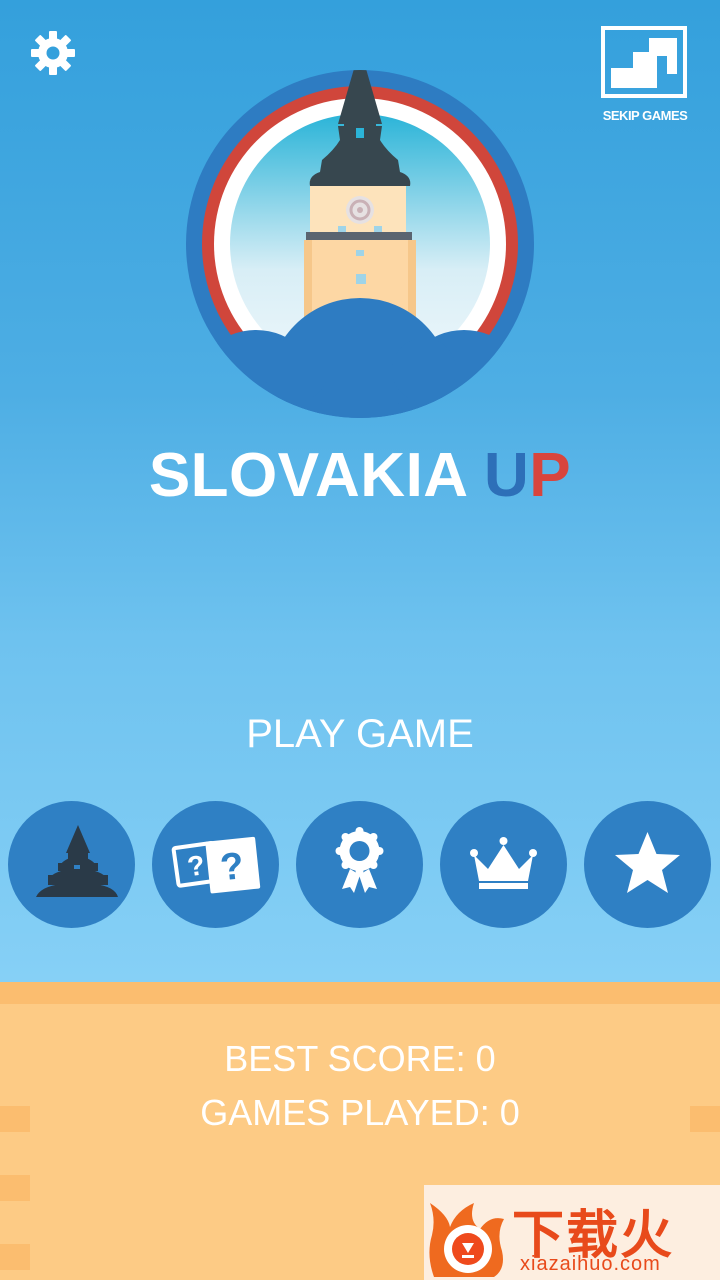 This screenshot has height=1280, width=720. I want to click on star-icon, so click(647, 862).